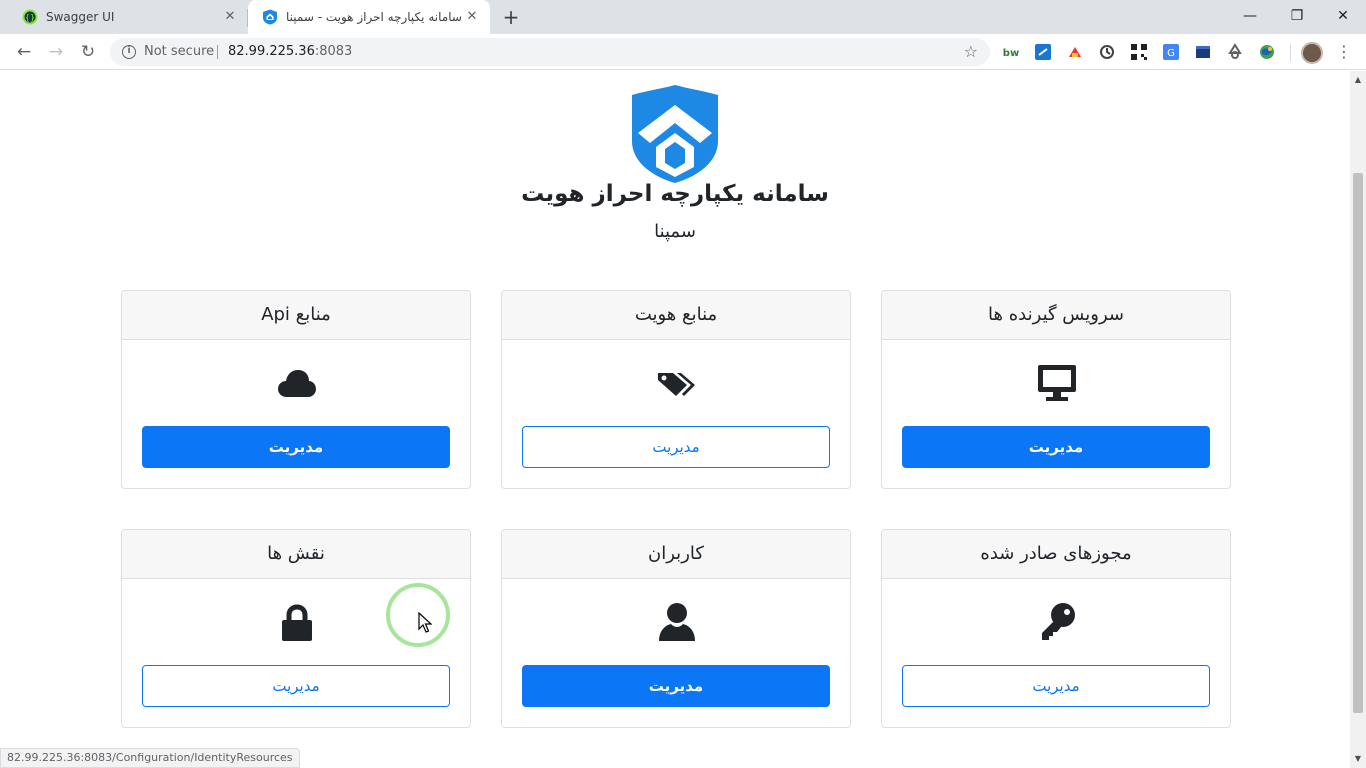  I want to click on tab-title: سامانه یکپارچه احراز هویت - سمپنا, so click(374, 17).